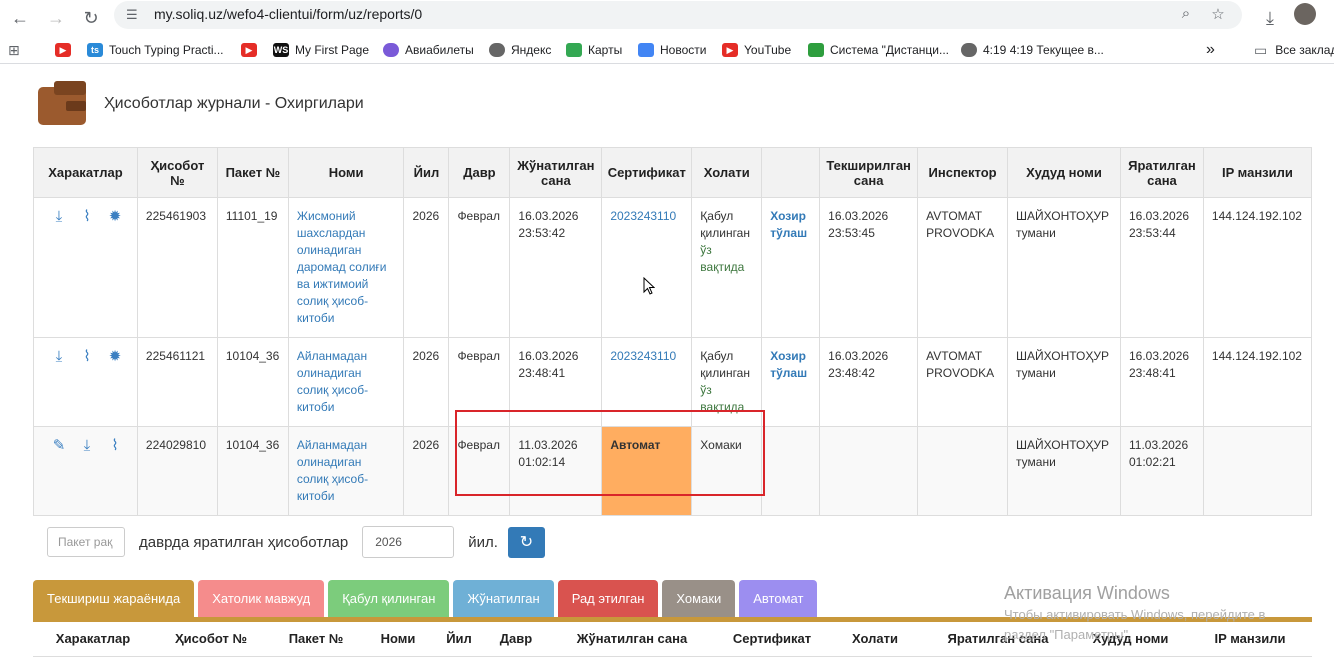 This screenshot has width=1334, height=672. Describe the element at coordinates (699, 599) in the screenshot. I see `tab-draft: Хомаки` at that location.